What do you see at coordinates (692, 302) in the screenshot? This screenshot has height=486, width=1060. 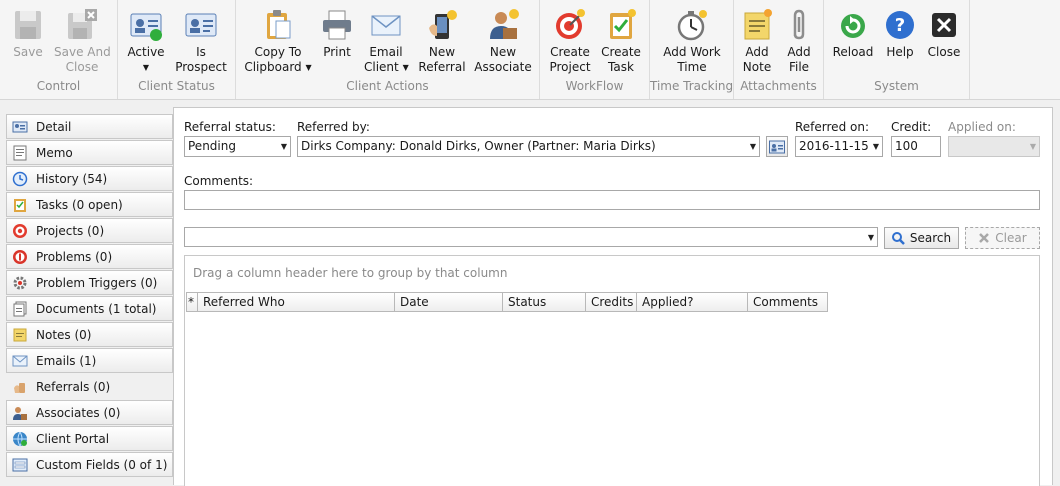 I see `column-header-applied: Applied?` at bounding box center [692, 302].